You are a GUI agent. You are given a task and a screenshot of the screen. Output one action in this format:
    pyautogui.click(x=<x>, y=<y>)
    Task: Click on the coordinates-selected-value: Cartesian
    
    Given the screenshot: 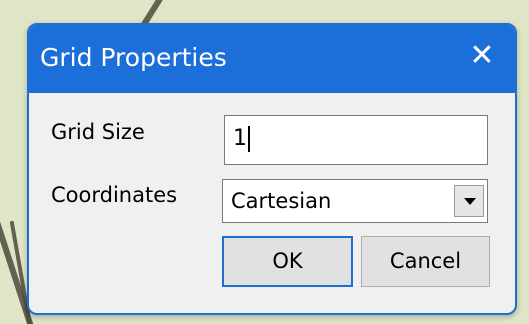 What is the action you would take?
    pyautogui.click(x=281, y=201)
    